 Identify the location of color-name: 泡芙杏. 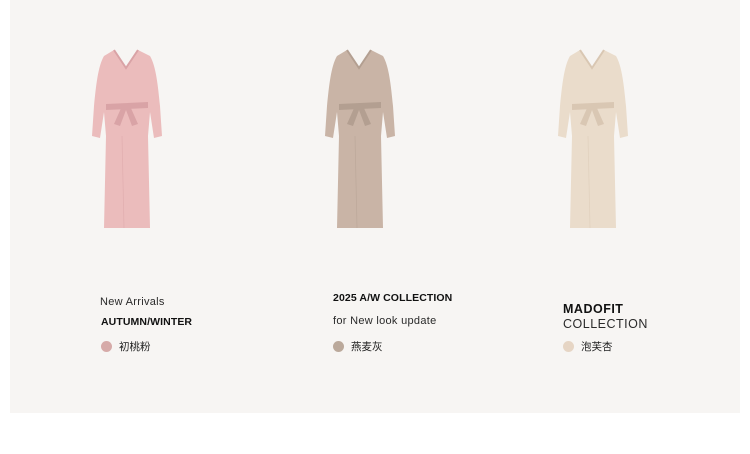
(597, 347).